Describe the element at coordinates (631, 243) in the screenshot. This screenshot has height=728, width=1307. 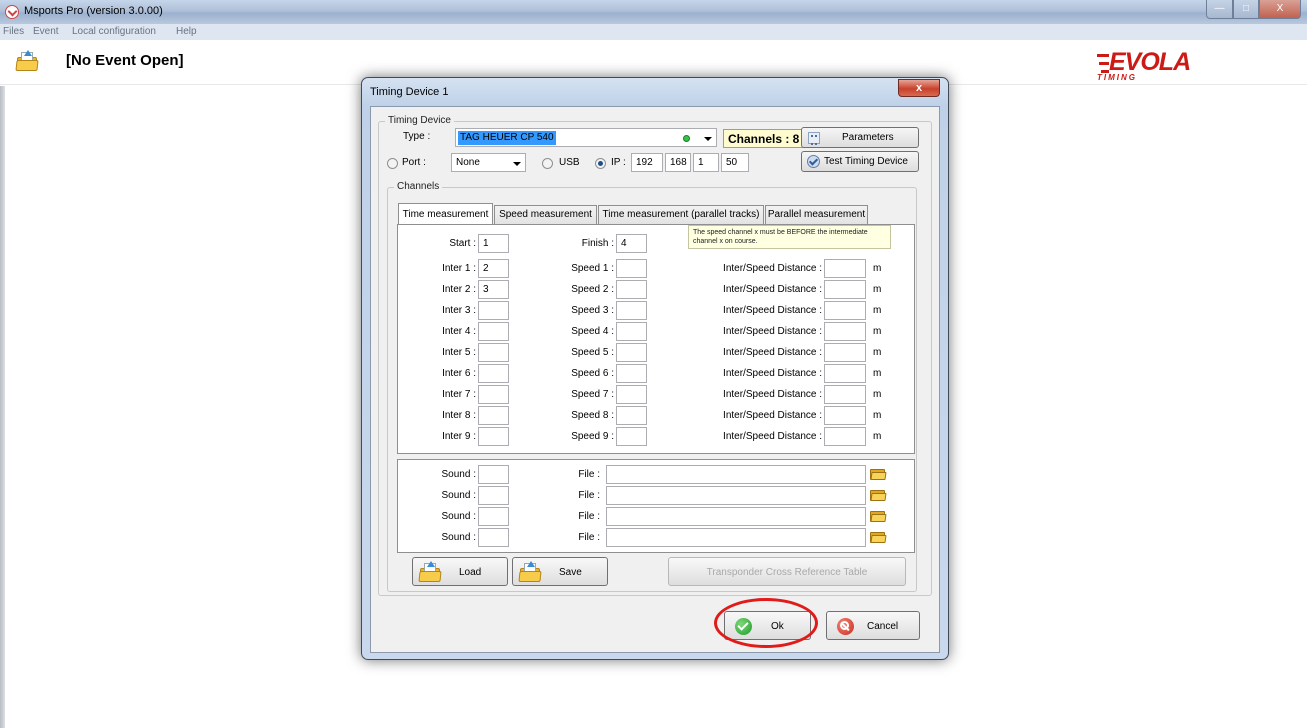
I see `finish-field: 4` at that location.